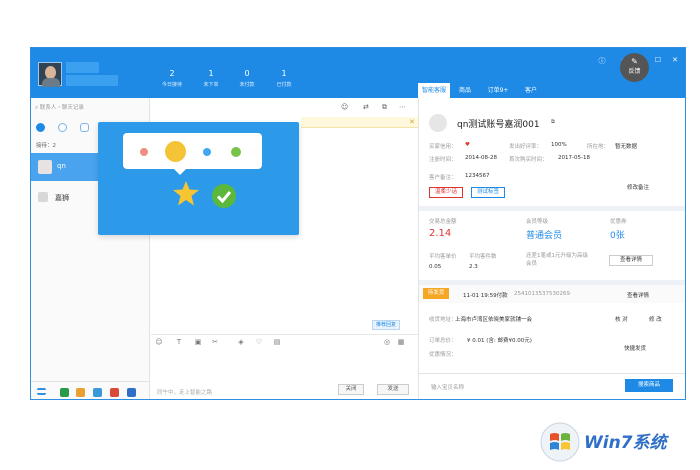 This screenshot has height=470, width=700. What do you see at coordinates (552, 373) in the screenshot?
I see `divider` at bounding box center [552, 373].